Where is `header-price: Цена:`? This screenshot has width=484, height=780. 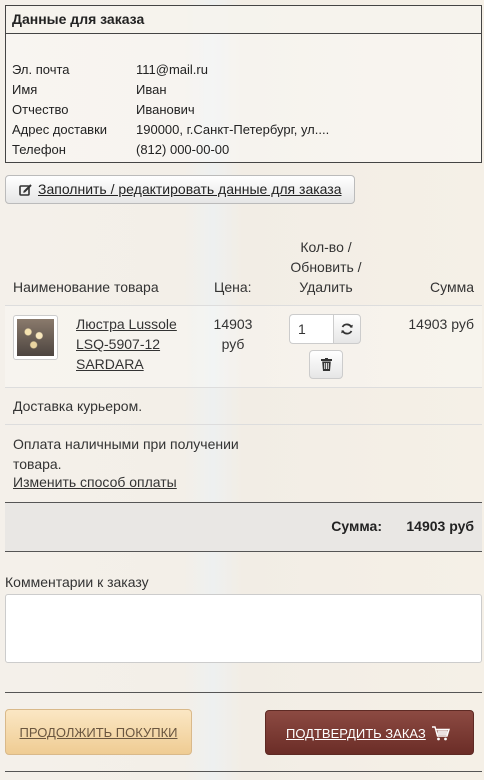 header-price: Цена: is located at coordinates (233, 287).